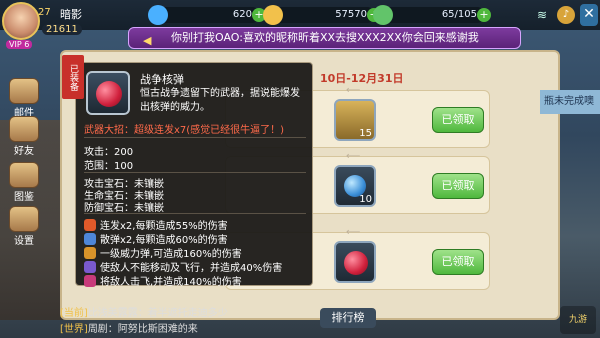 This screenshot has height=338, width=600. I want to click on player-avatar, so click(21, 21).